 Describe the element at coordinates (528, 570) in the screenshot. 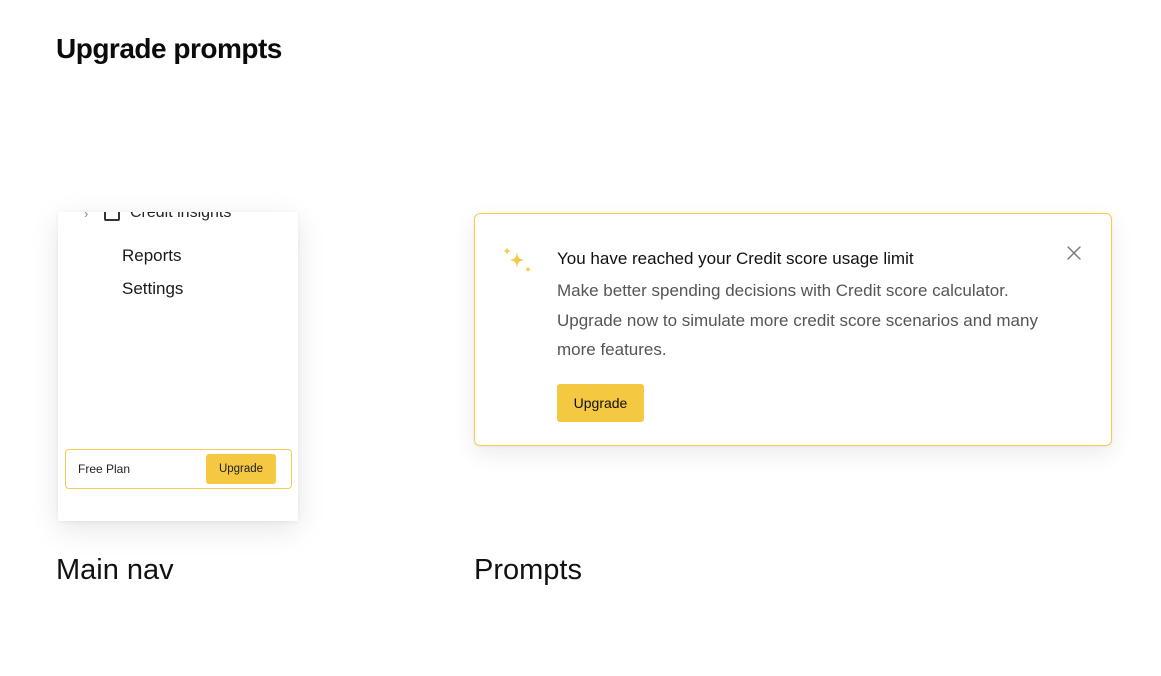

I see `prompts-caption: Prompts` at that location.